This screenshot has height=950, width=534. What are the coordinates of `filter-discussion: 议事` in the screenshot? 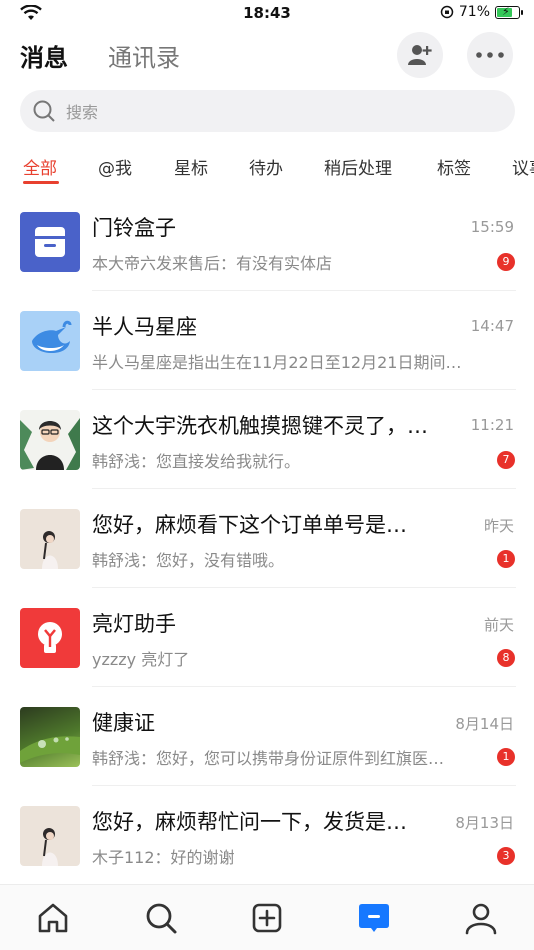 It's located at (523, 166).